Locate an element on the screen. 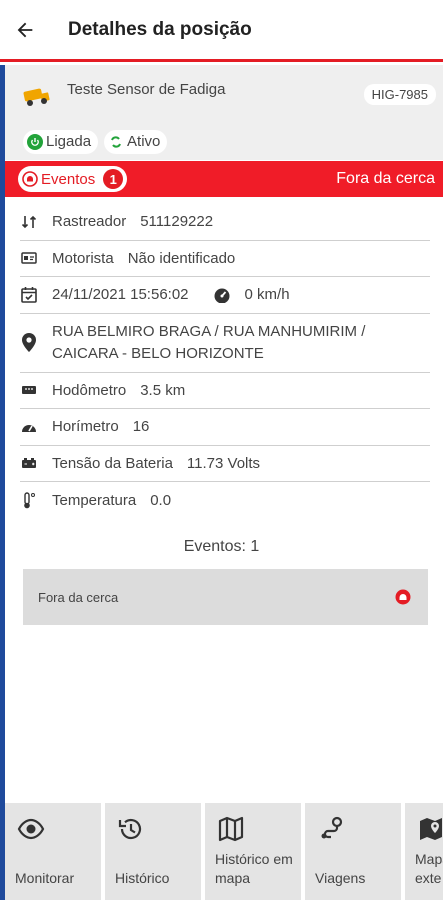 Image resolution: width=443 pixels, height=900 pixels. odometer-row: Hodômetro 3.5 km is located at coordinates (225, 391).